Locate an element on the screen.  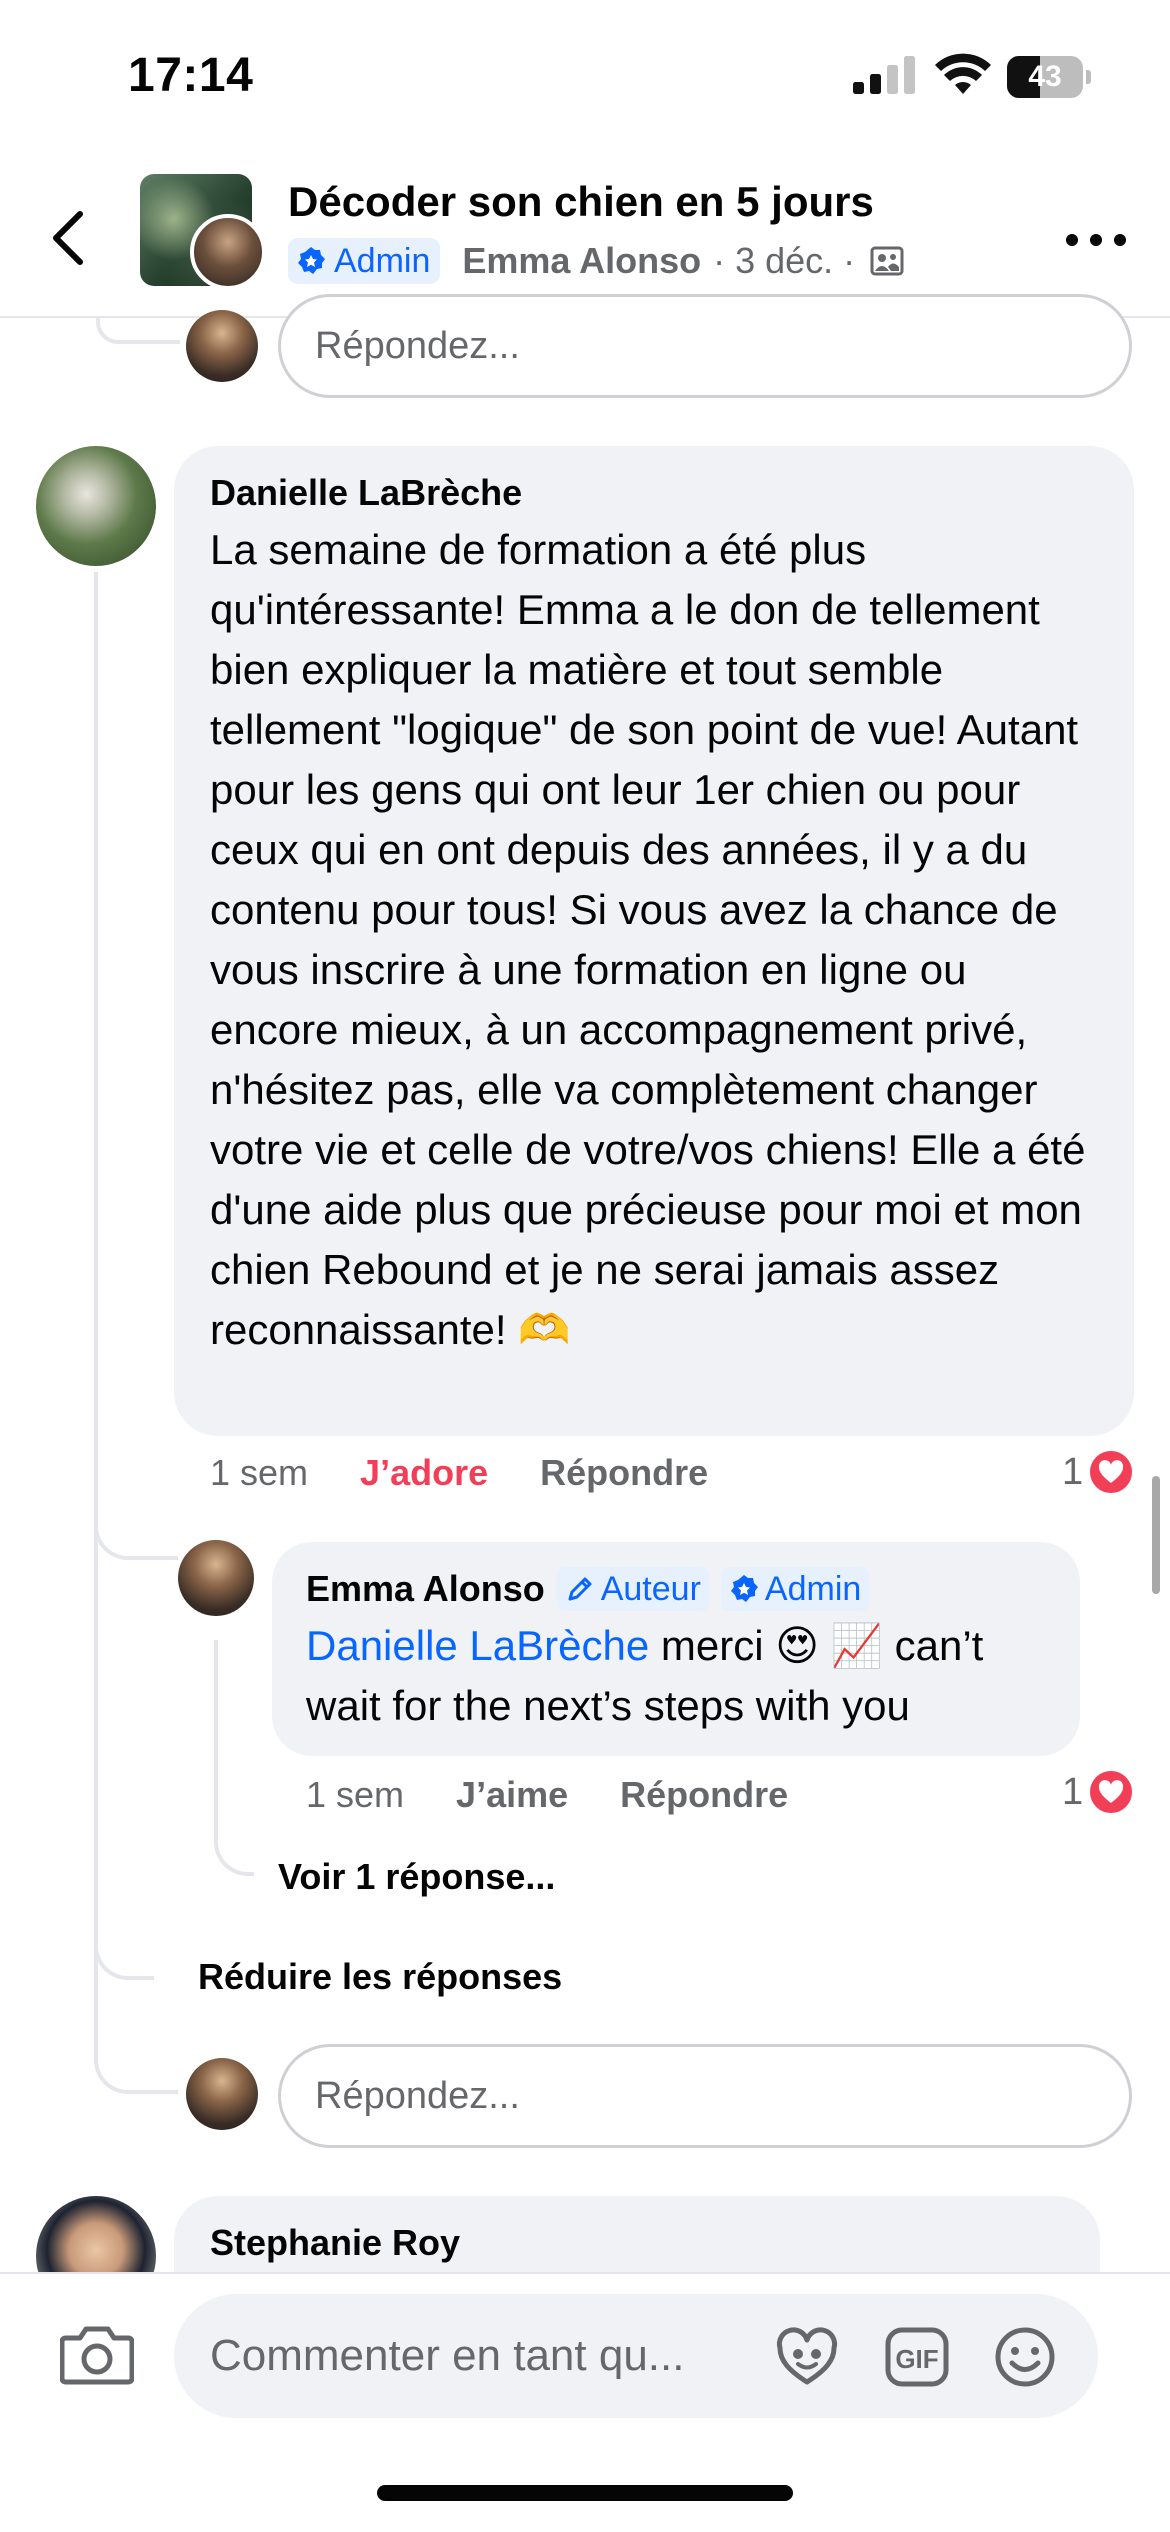
scrollbar is located at coordinates (1156, 1535).